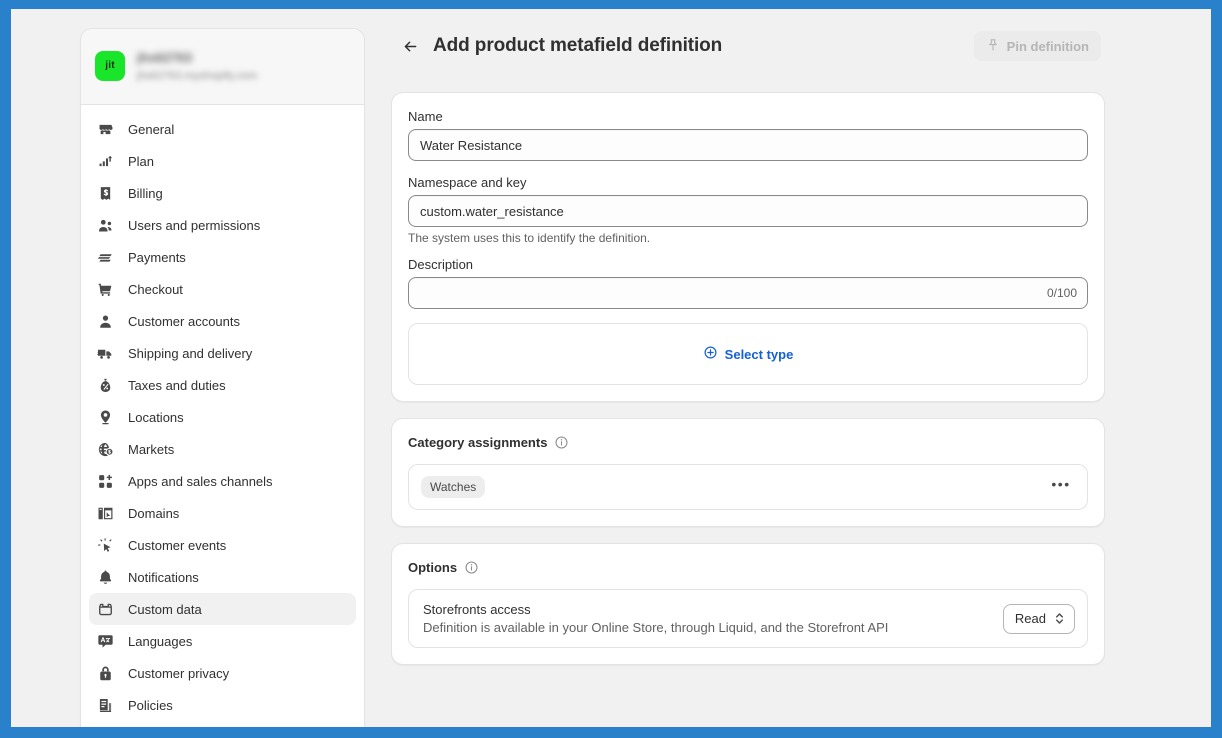  I want to click on sidebar-item-label: Plan, so click(141, 161).